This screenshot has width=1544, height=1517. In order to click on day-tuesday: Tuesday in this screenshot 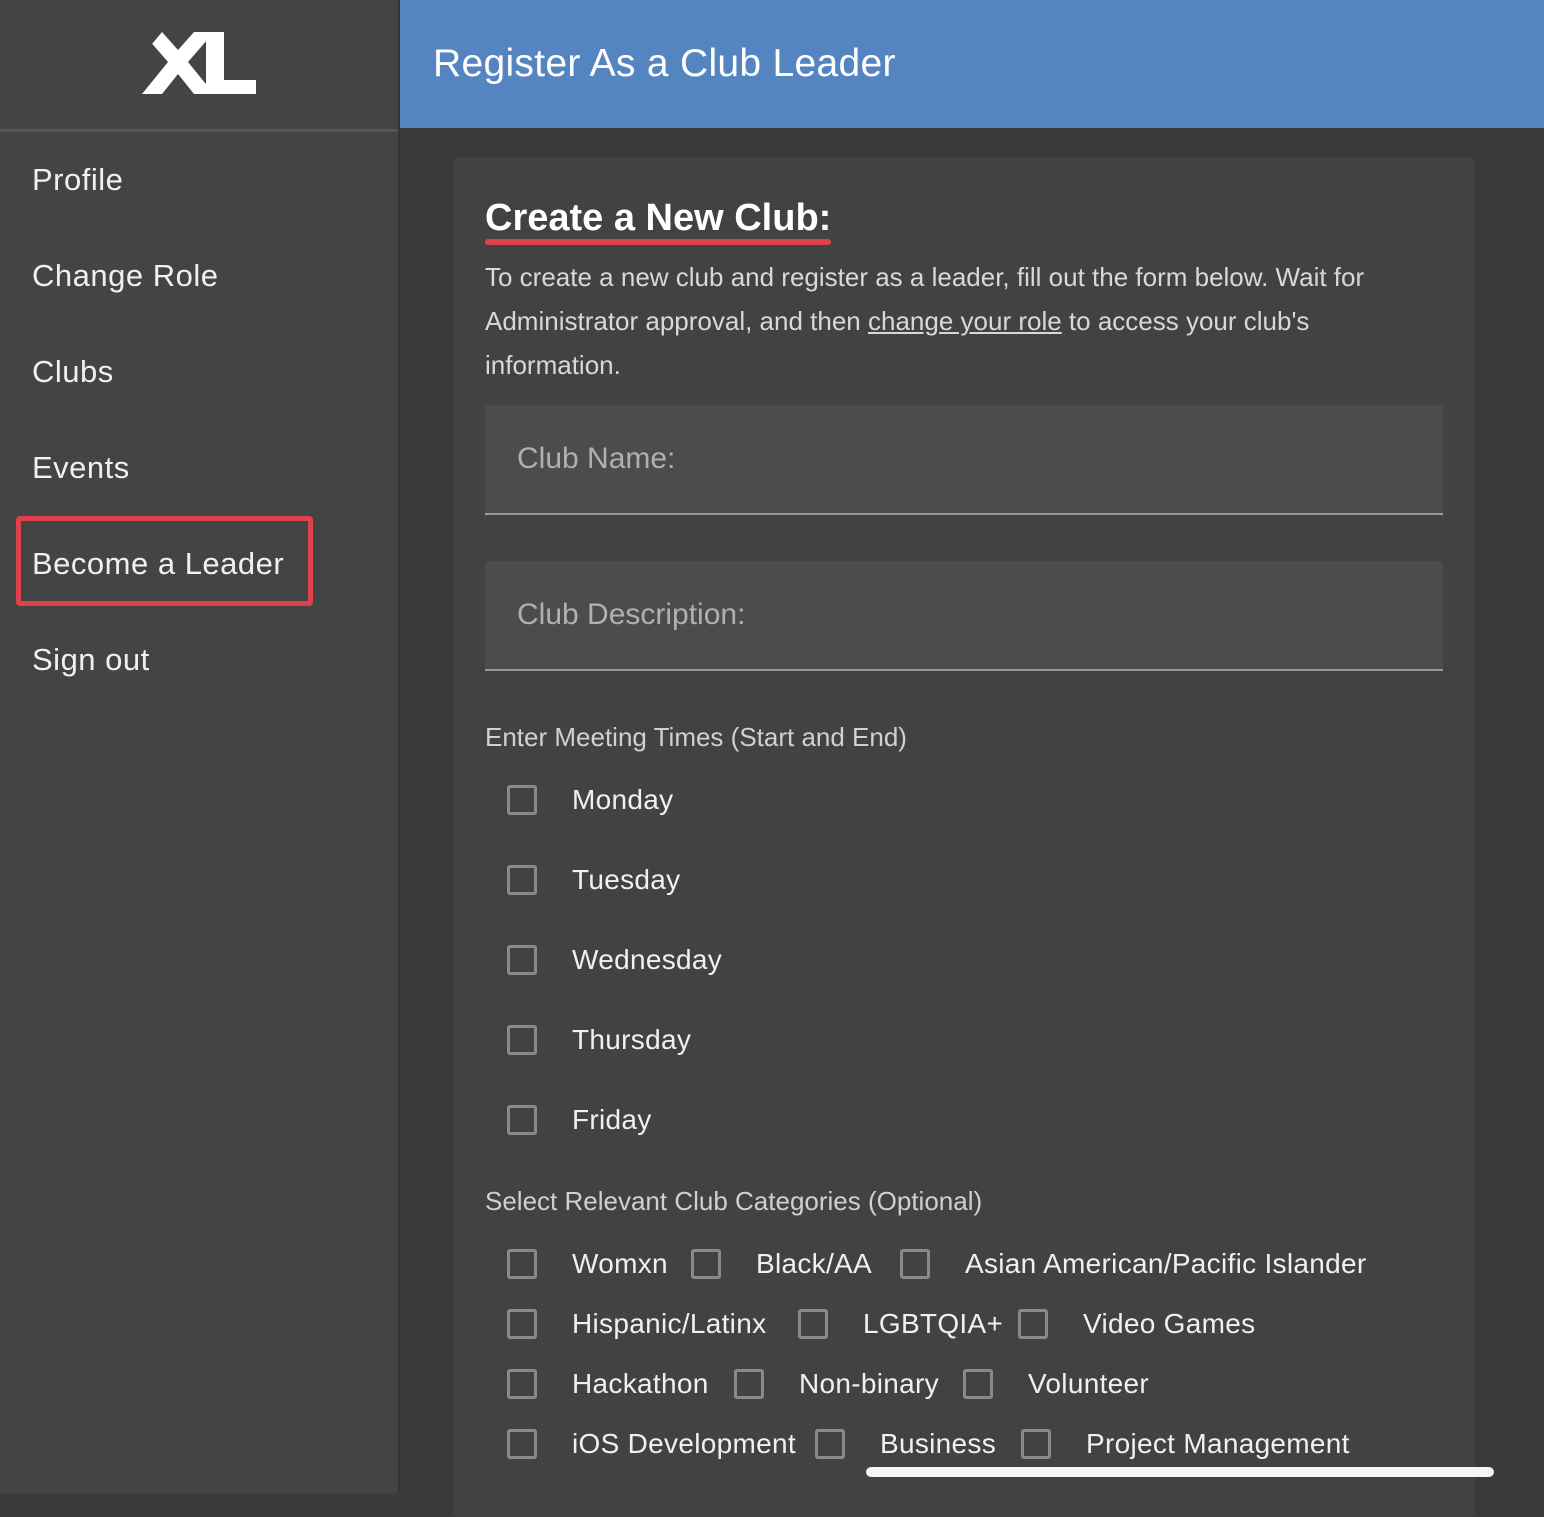, I will do `click(593, 880)`.